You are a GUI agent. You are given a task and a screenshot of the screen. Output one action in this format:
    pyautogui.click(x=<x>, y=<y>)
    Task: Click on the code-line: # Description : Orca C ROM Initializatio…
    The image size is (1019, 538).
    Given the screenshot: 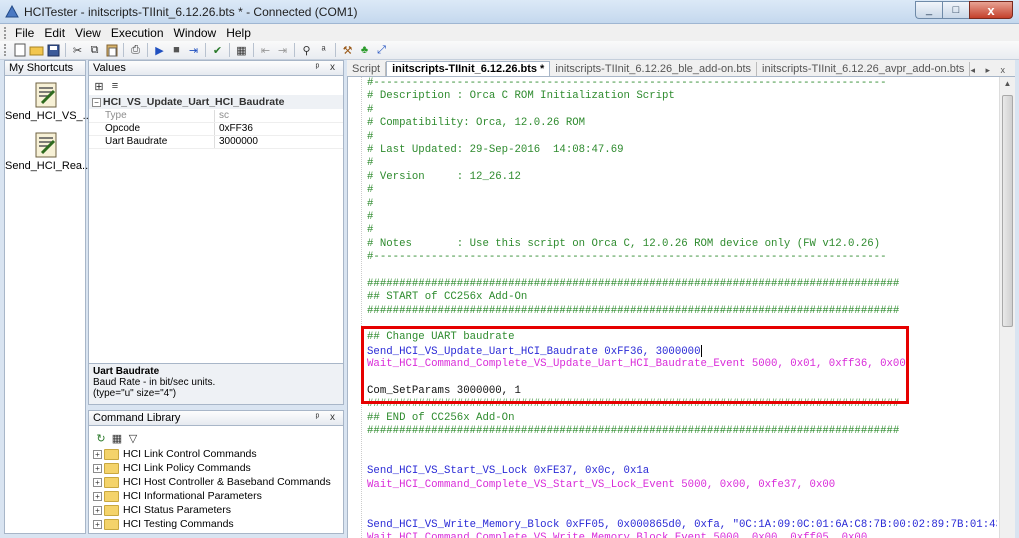 What is the action you would take?
    pyautogui.click(x=682, y=96)
    